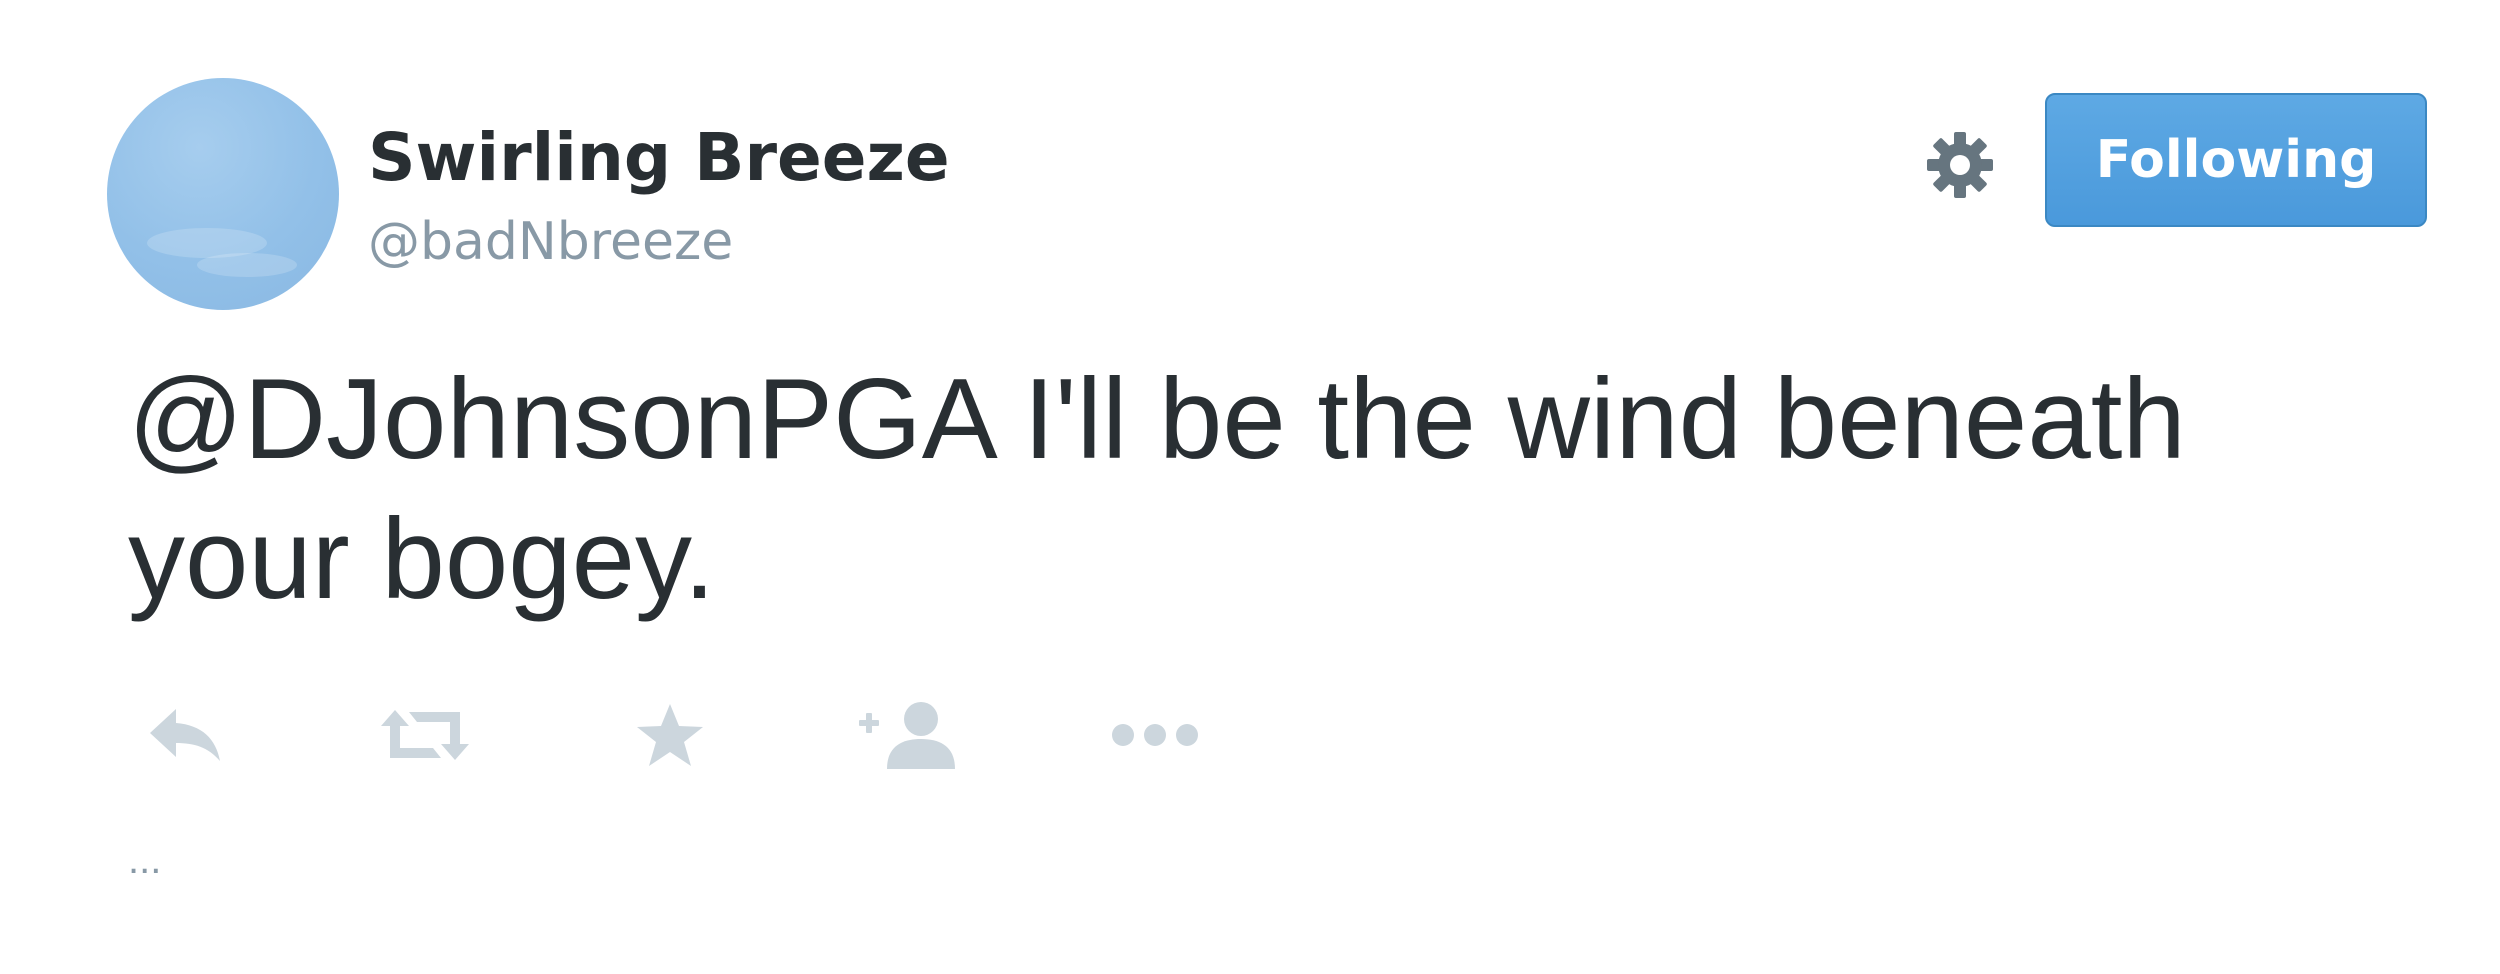  I want to click on avatar, so click(223, 194).